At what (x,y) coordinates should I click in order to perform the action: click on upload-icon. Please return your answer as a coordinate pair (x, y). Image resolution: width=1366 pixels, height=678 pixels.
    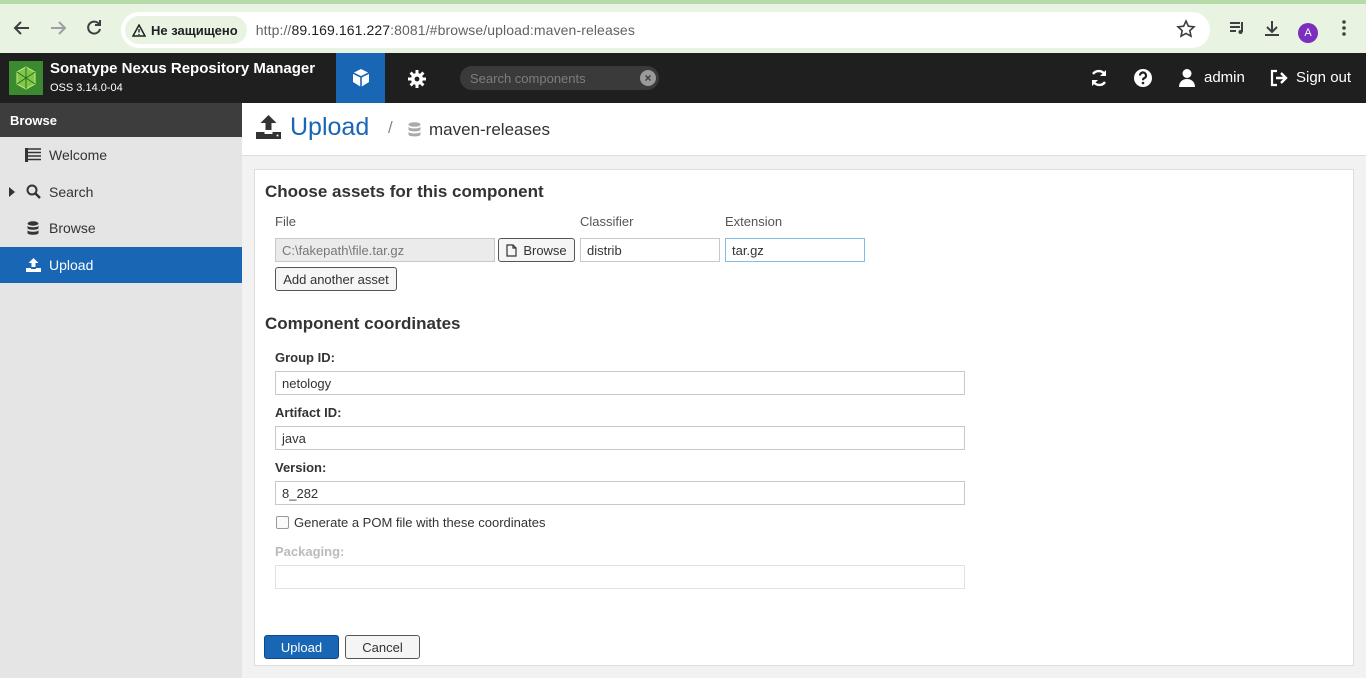
    Looking at the image, I should click on (33, 265).